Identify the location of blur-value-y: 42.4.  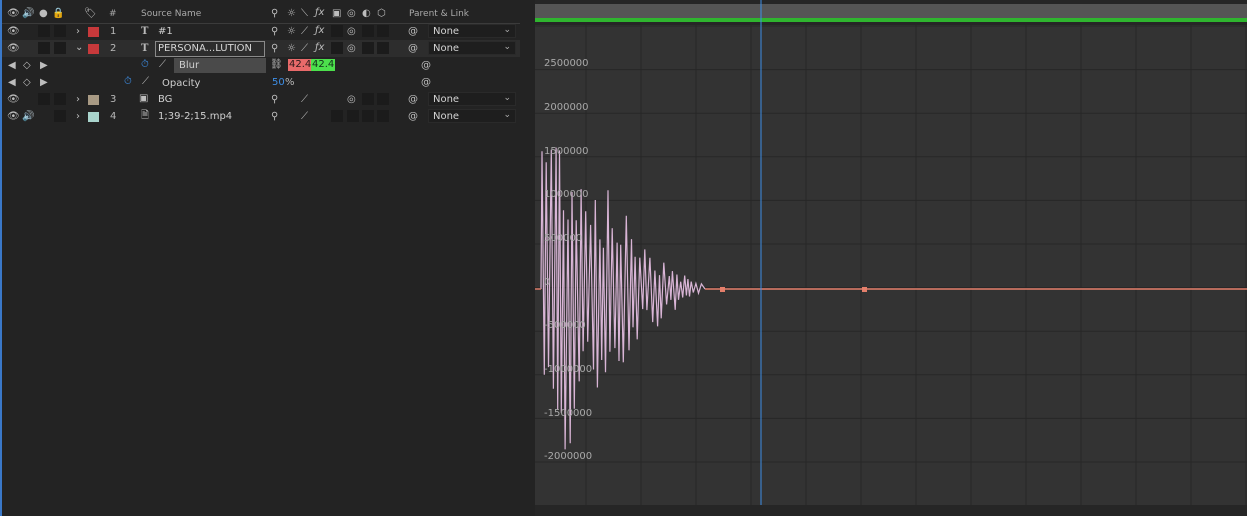
(323, 65).